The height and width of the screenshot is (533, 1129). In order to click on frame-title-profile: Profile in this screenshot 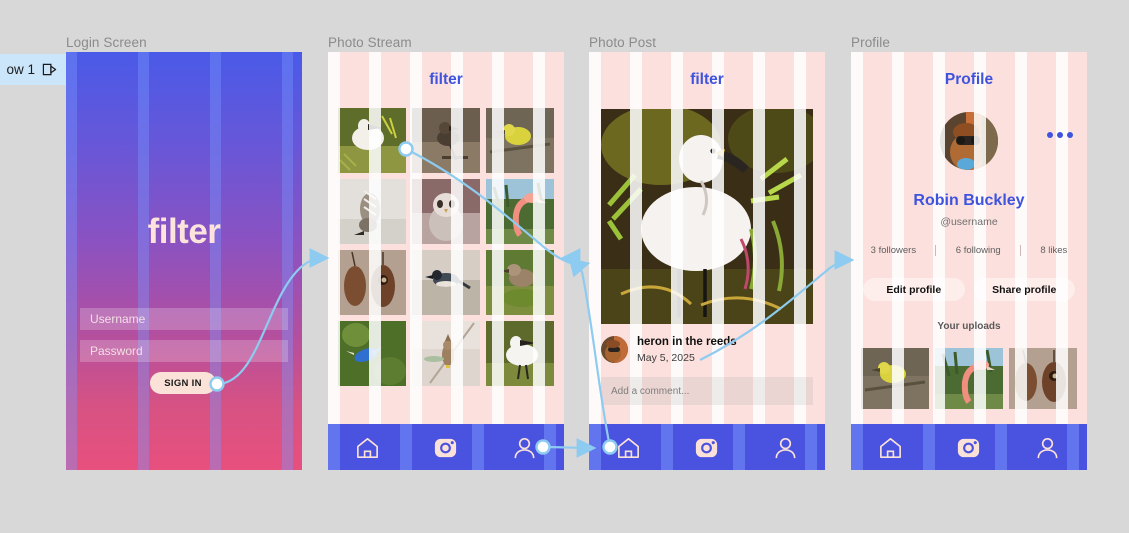, I will do `click(870, 42)`.